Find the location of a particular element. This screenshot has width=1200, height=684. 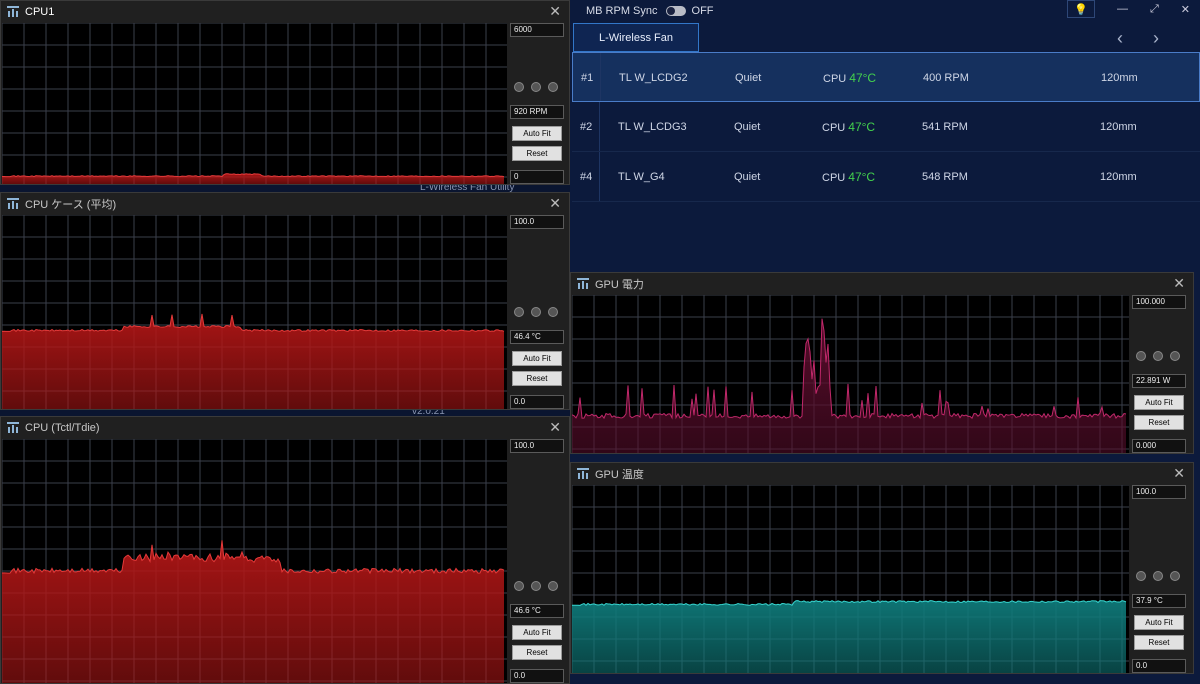

mb-rpm-sync-state: OFF is located at coordinates (702, 11).